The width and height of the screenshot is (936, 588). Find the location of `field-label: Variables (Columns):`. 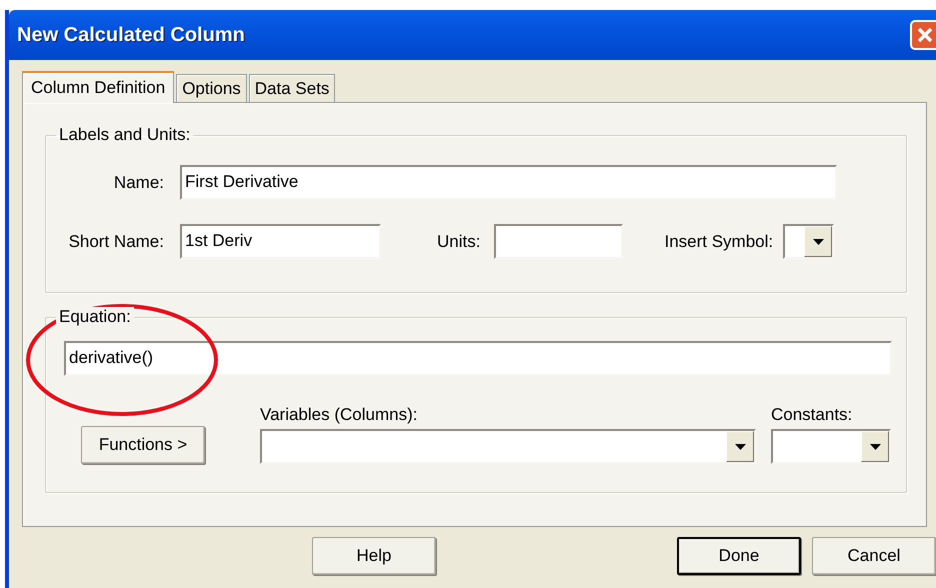

field-label: Variables (Columns): is located at coordinates (339, 415).